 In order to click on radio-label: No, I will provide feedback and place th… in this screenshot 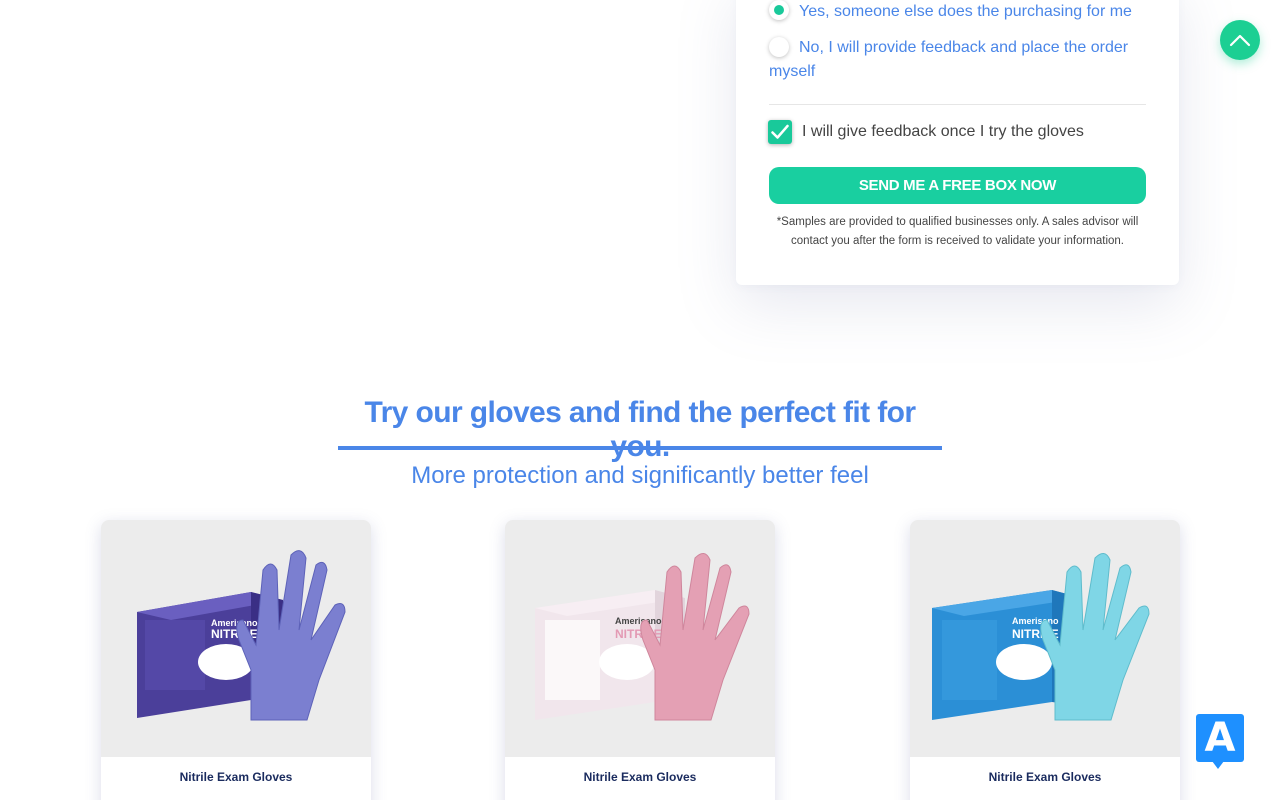, I will do `click(949, 59)`.